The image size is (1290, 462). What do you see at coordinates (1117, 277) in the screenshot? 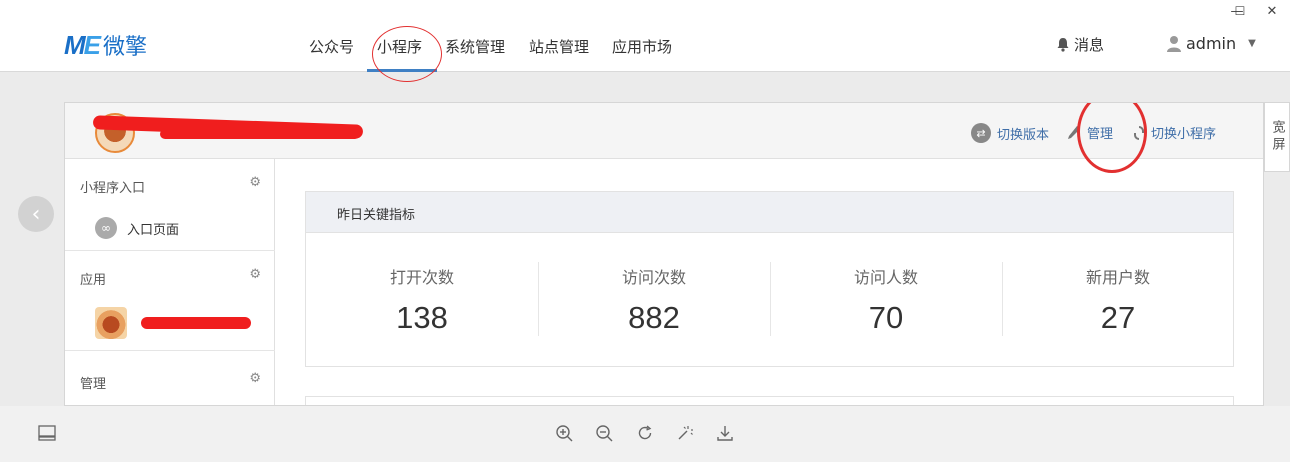
I see `metric-label: 新用户数` at bounding box center [1117, 277].